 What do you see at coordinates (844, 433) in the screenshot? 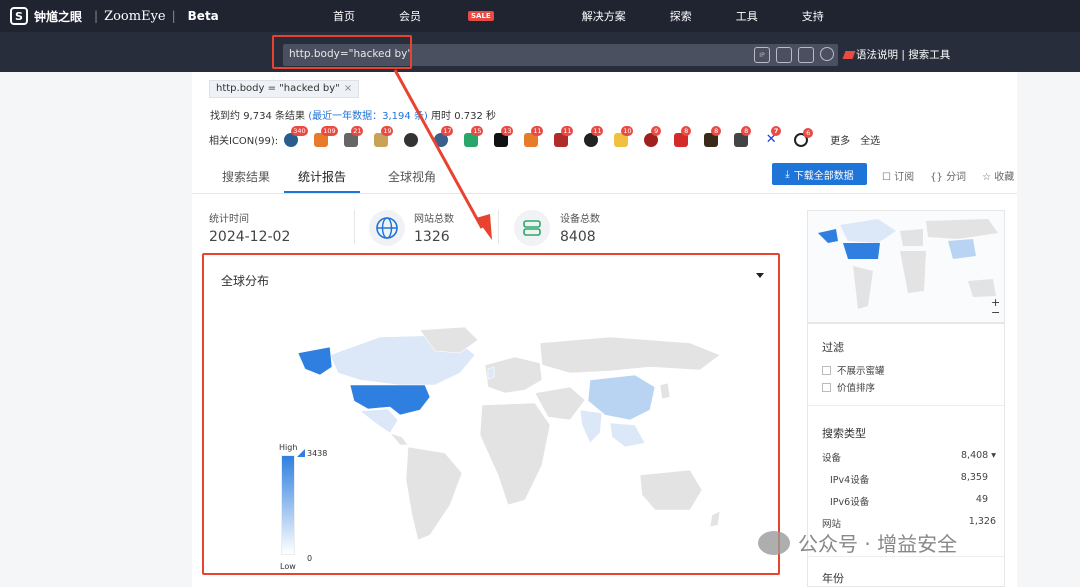
I see `search-type-title: 搜索类型` at bounding box center [844, 433].